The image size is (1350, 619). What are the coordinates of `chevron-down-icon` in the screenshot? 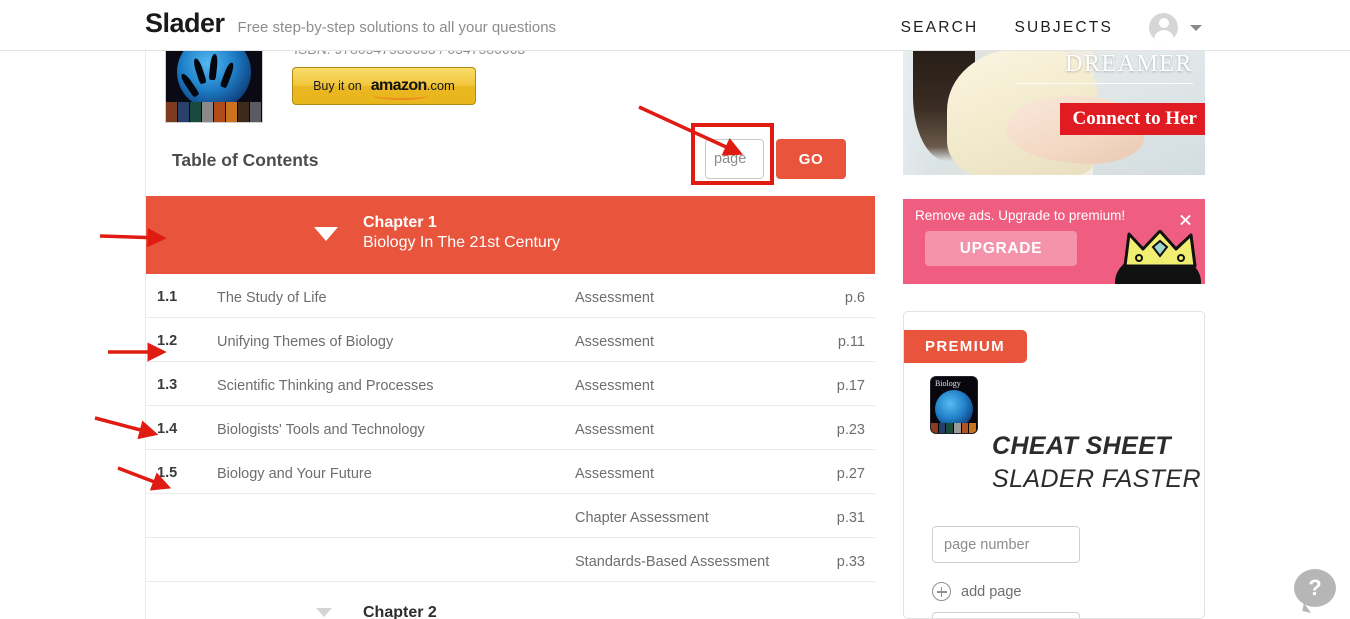 It's located at (1196, 27).